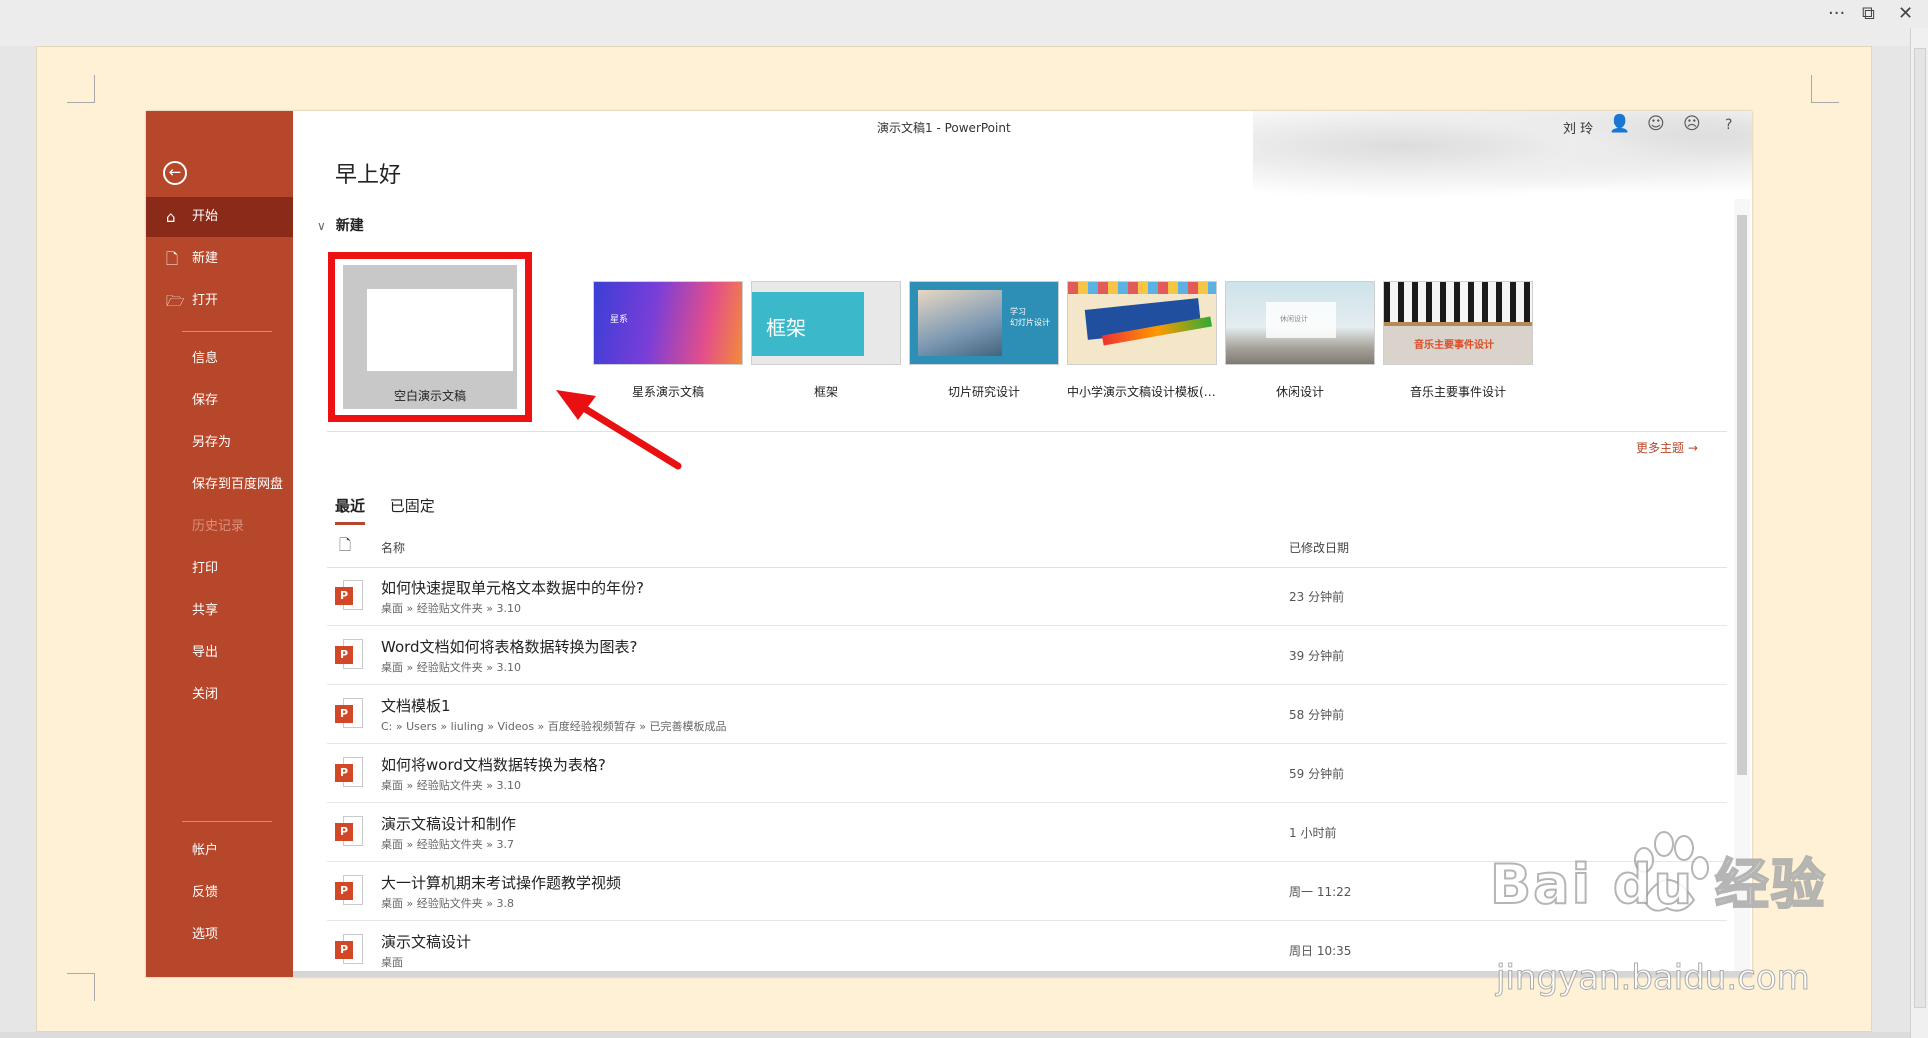 The width and height of the screenshot is (1928, 1038). I want to click on watermark-url: jingyan.baidu.com, so click(1653, 978).